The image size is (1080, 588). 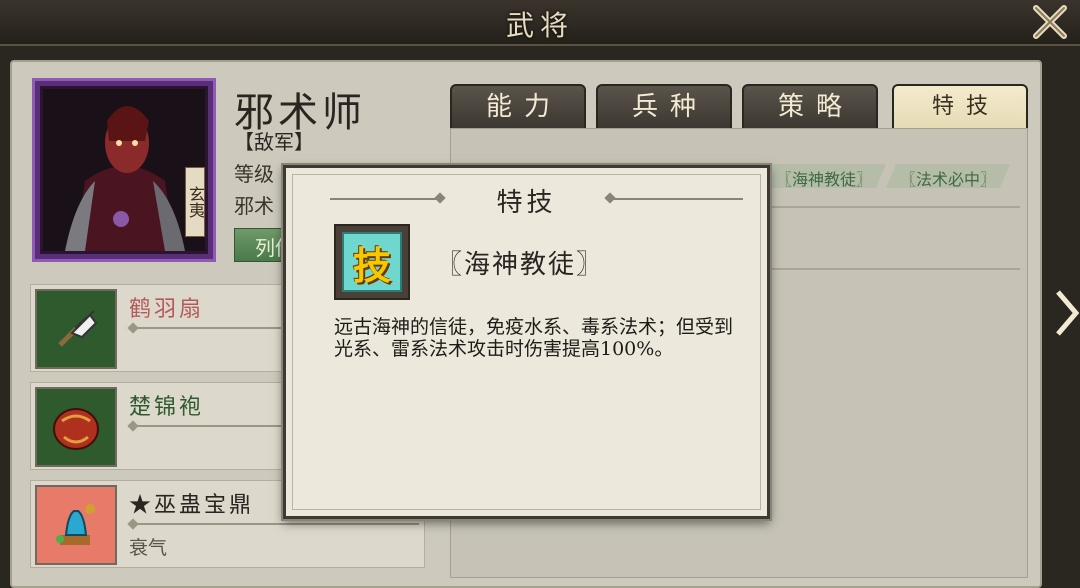 I want to click on title-bar: 武将, so click(x=540, y=23).